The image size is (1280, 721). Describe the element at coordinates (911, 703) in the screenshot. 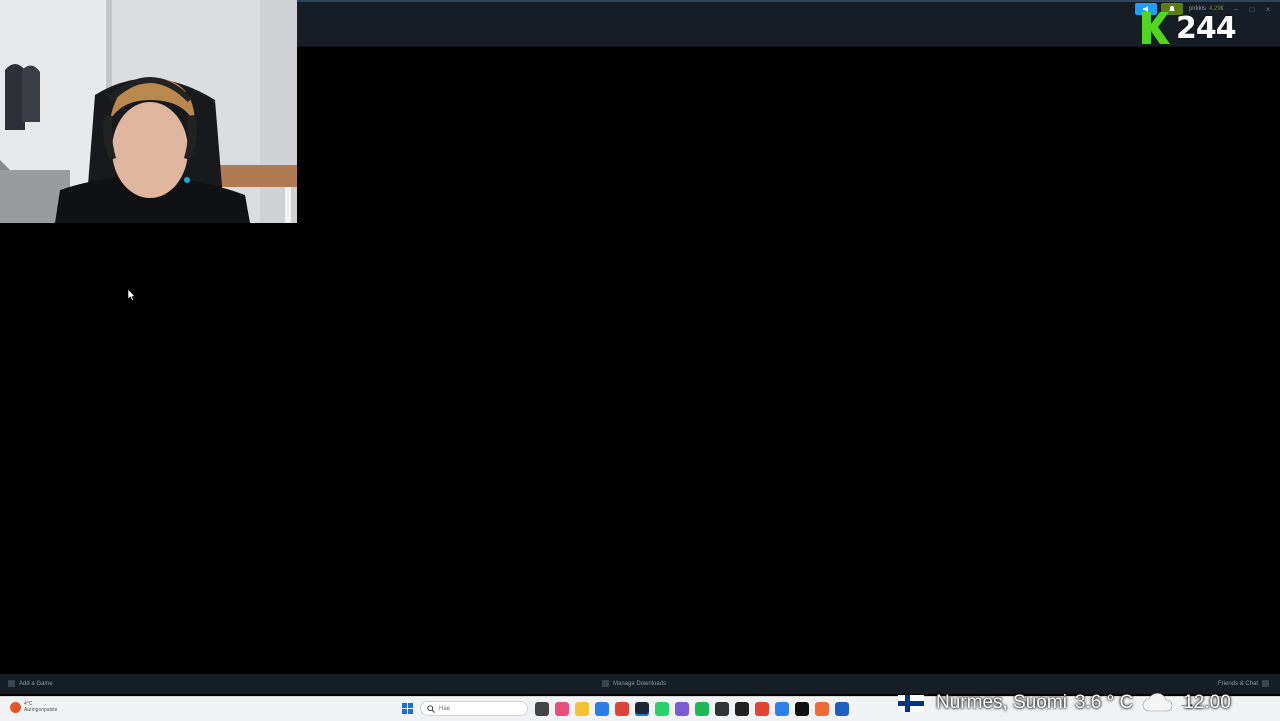

I see `finland-flag-icon` at that location.